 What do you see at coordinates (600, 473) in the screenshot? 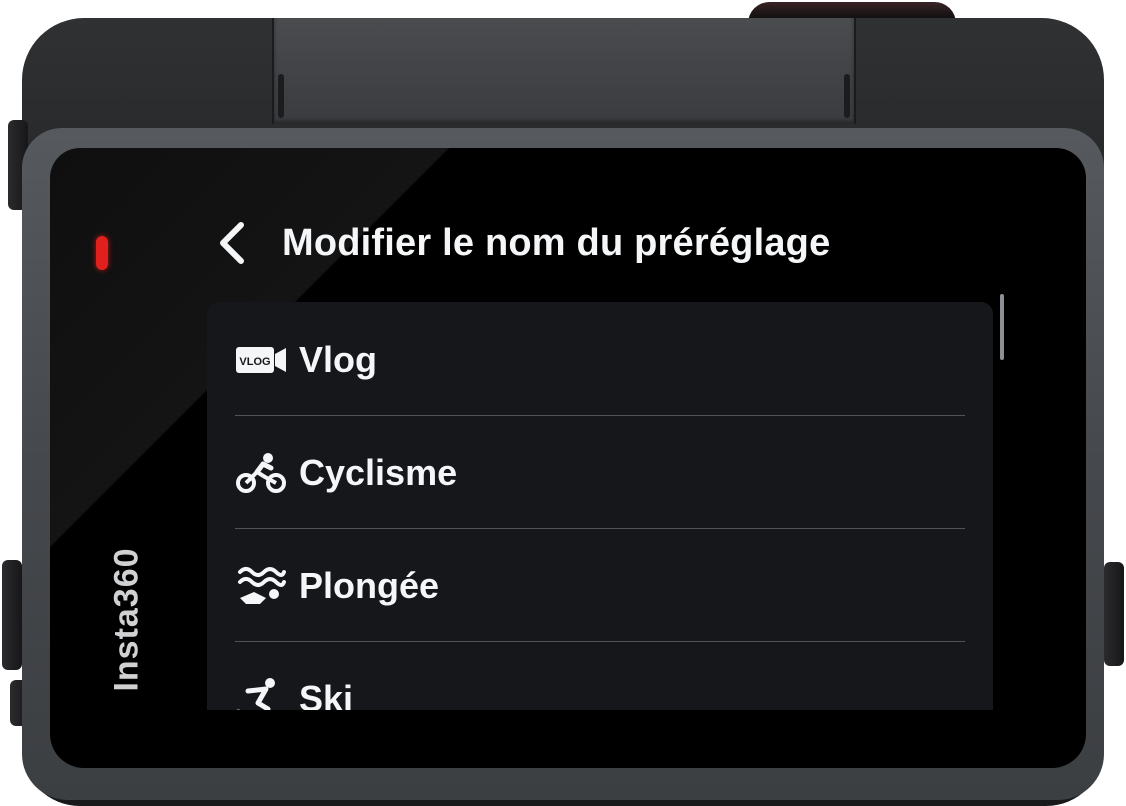
I see `preset-item-cyclisme: Cyclisme` at bounding box center [600, 473].